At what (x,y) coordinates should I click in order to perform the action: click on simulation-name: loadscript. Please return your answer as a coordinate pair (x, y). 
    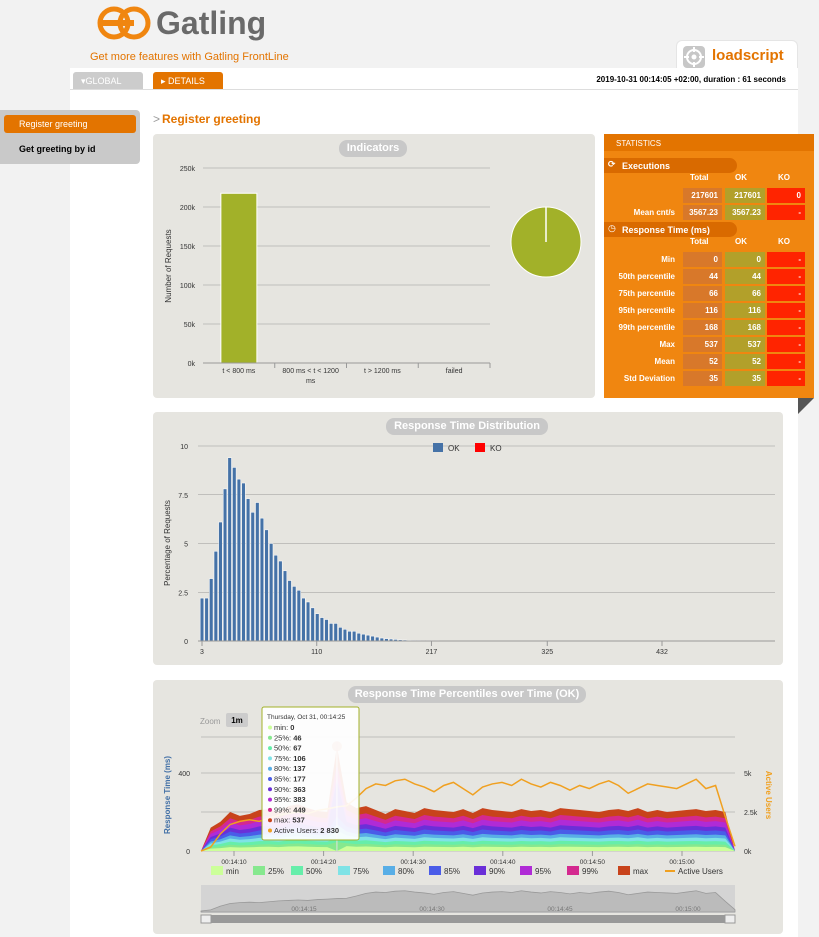
    Looking at the image, I should click on (748, 55).